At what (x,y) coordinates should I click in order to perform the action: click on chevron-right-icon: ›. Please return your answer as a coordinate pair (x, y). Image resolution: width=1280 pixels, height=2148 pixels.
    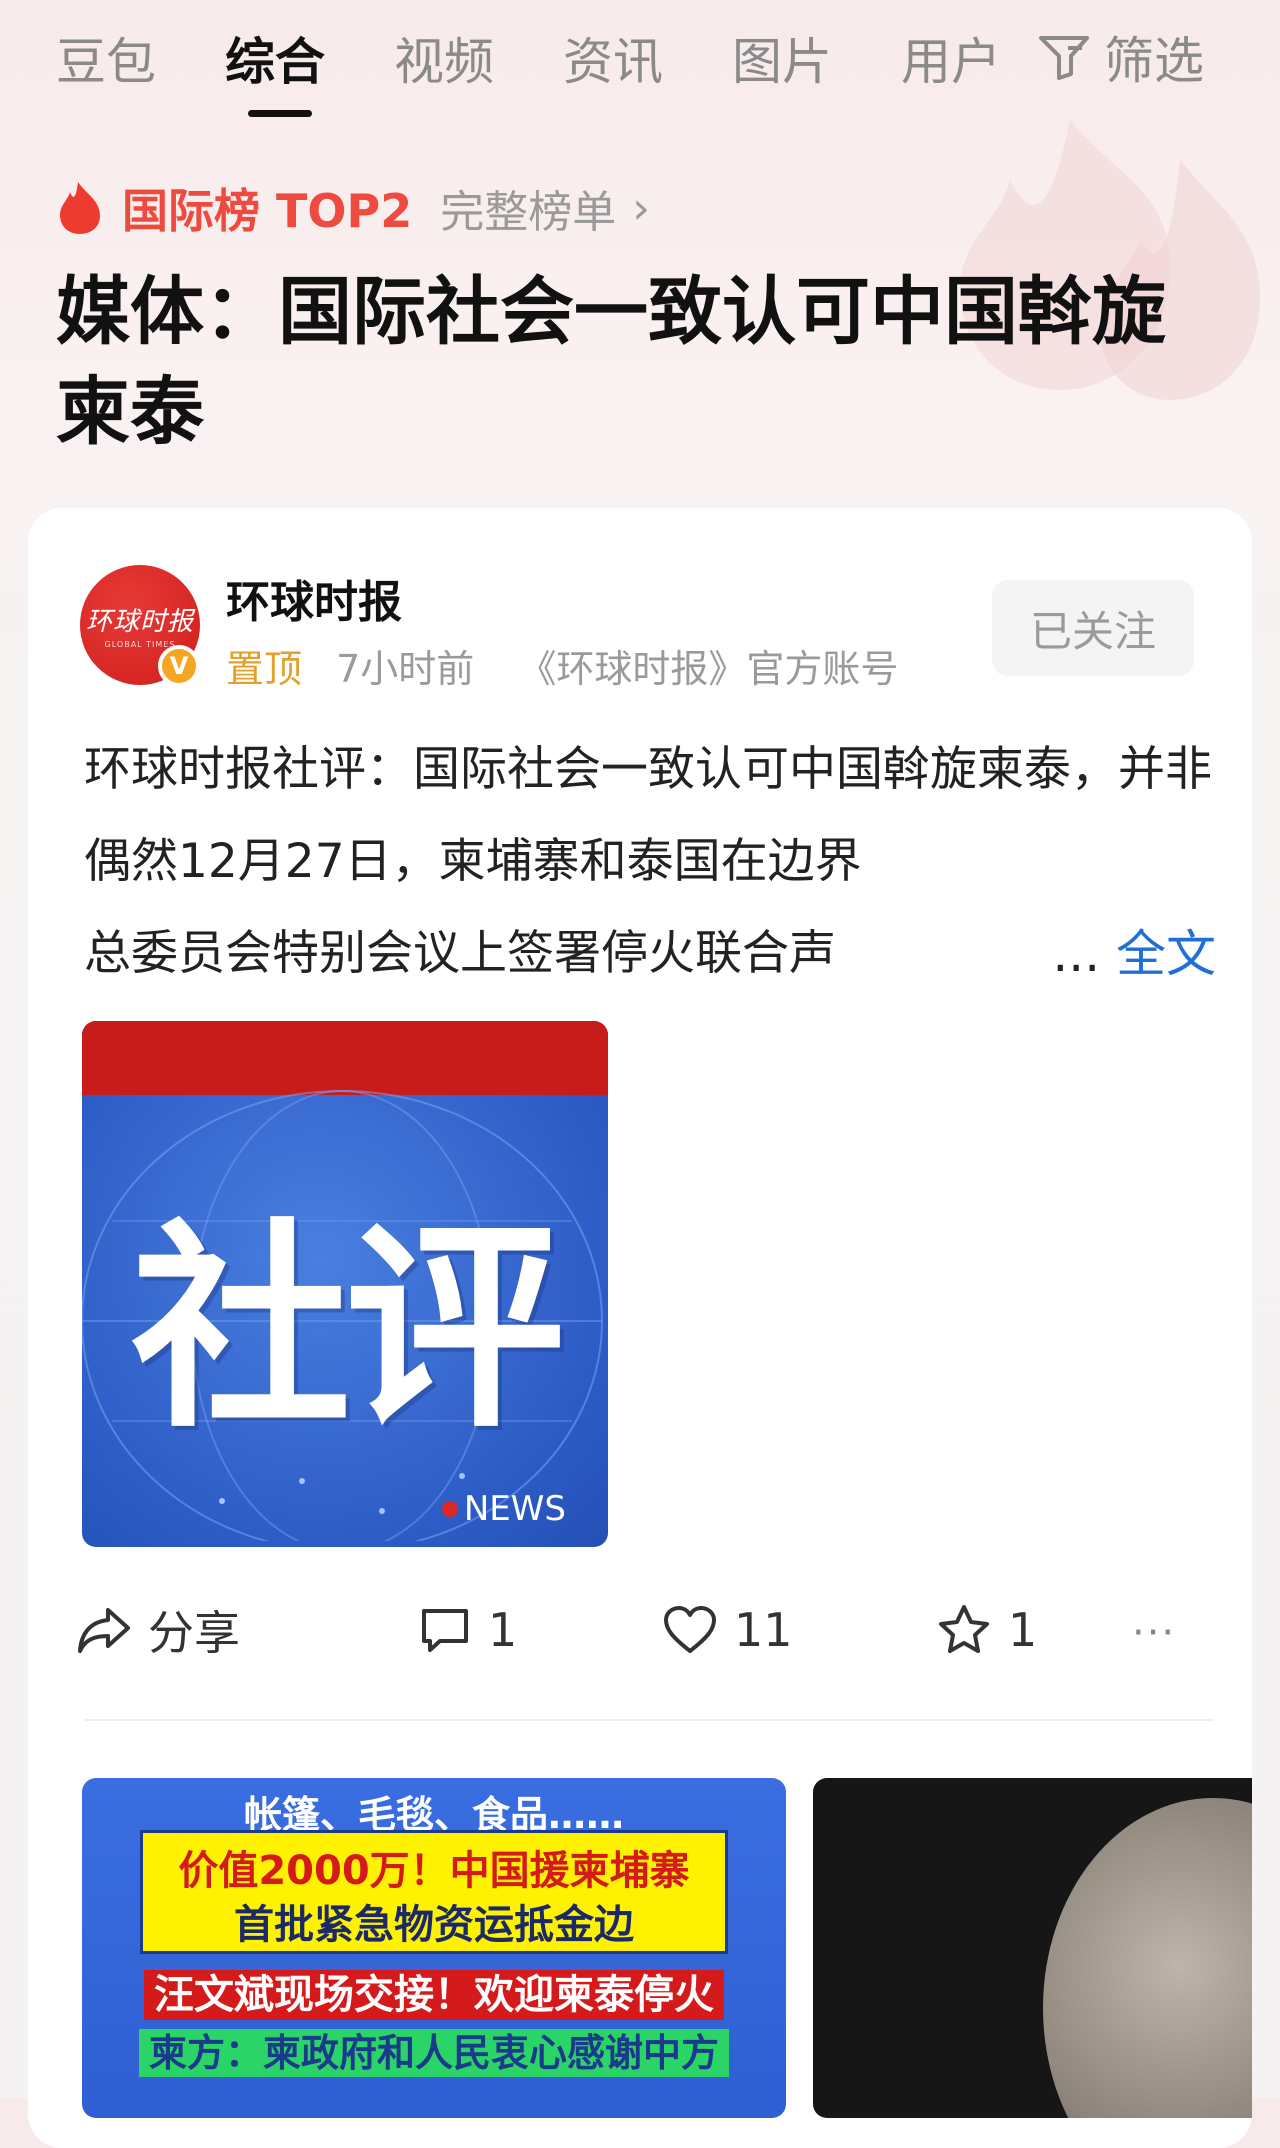
    Looking at the image, I should click on (641, 208).